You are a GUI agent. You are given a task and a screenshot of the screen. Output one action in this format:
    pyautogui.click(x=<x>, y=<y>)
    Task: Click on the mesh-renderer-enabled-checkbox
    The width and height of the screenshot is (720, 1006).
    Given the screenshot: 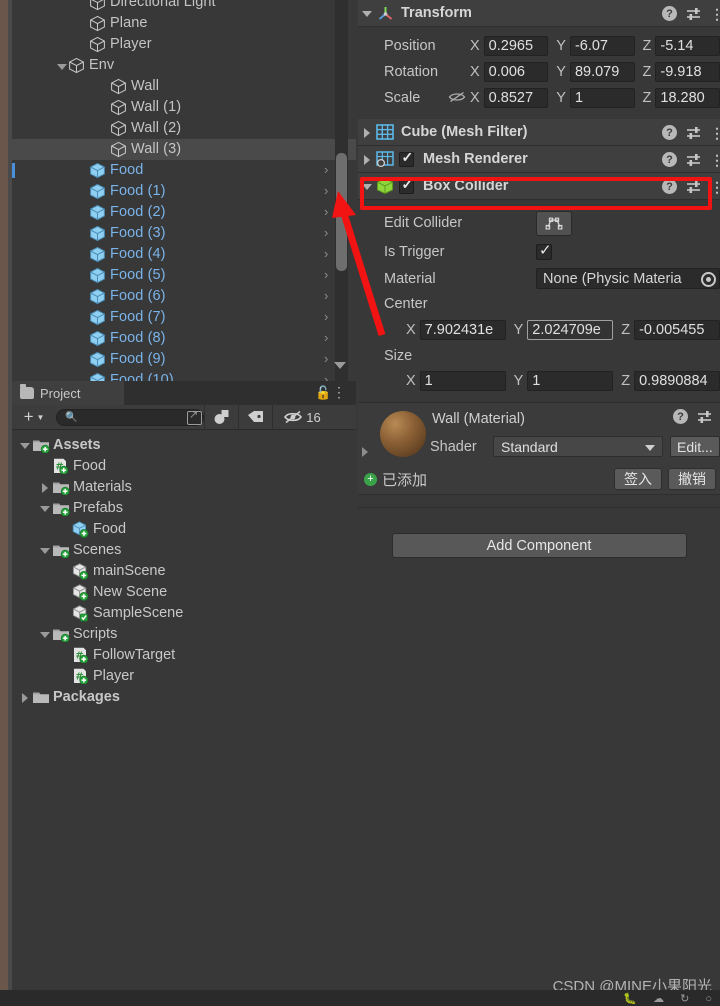 What is the action you would take?
    pyautogui.click(x=406, y=158)
    